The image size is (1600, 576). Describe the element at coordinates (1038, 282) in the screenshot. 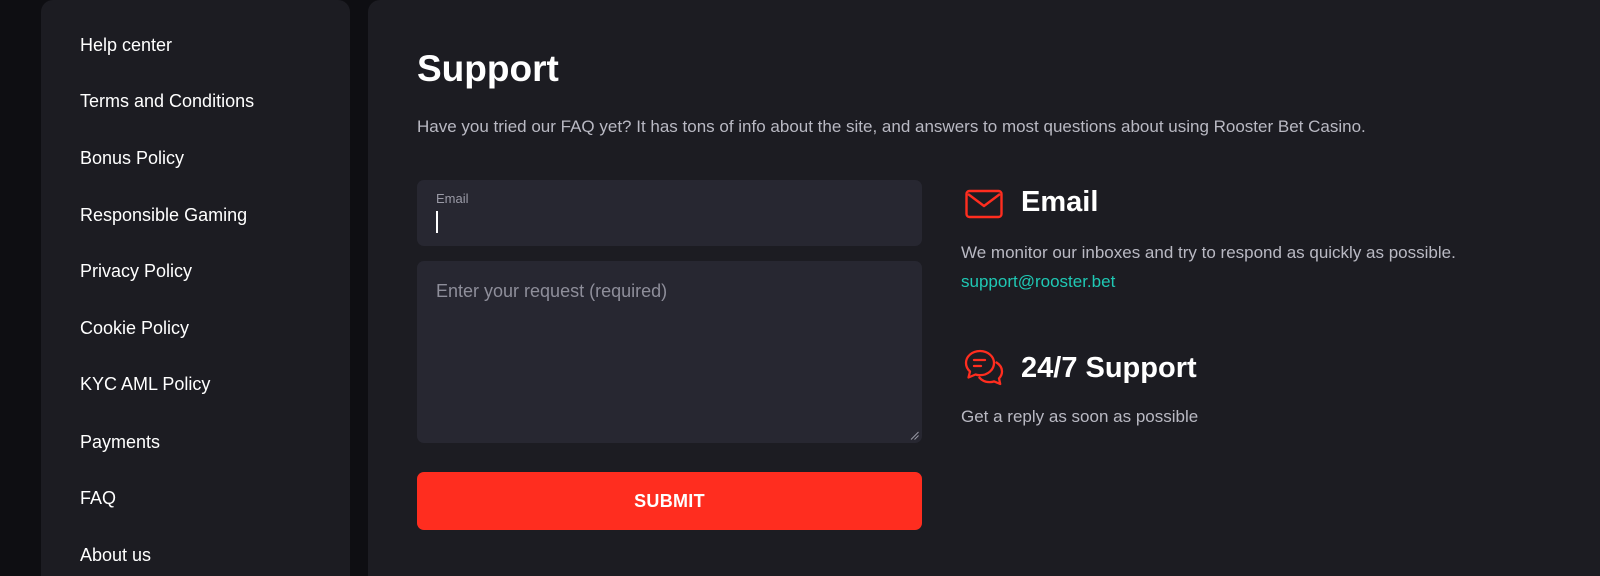

I see `support-email-link: support@rooster.bet` at that location.